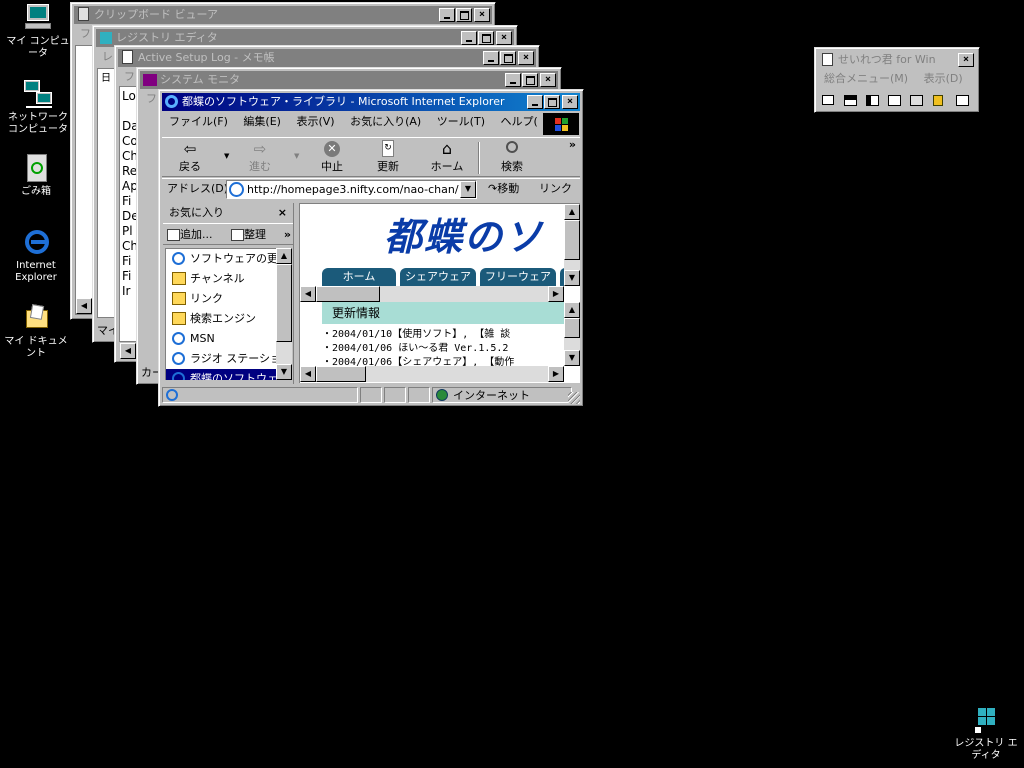  What do you see at coordinates (262, 121) in the screenshot?
I see `menu-edit: 編集(E)` at bounding box center [262, 121].